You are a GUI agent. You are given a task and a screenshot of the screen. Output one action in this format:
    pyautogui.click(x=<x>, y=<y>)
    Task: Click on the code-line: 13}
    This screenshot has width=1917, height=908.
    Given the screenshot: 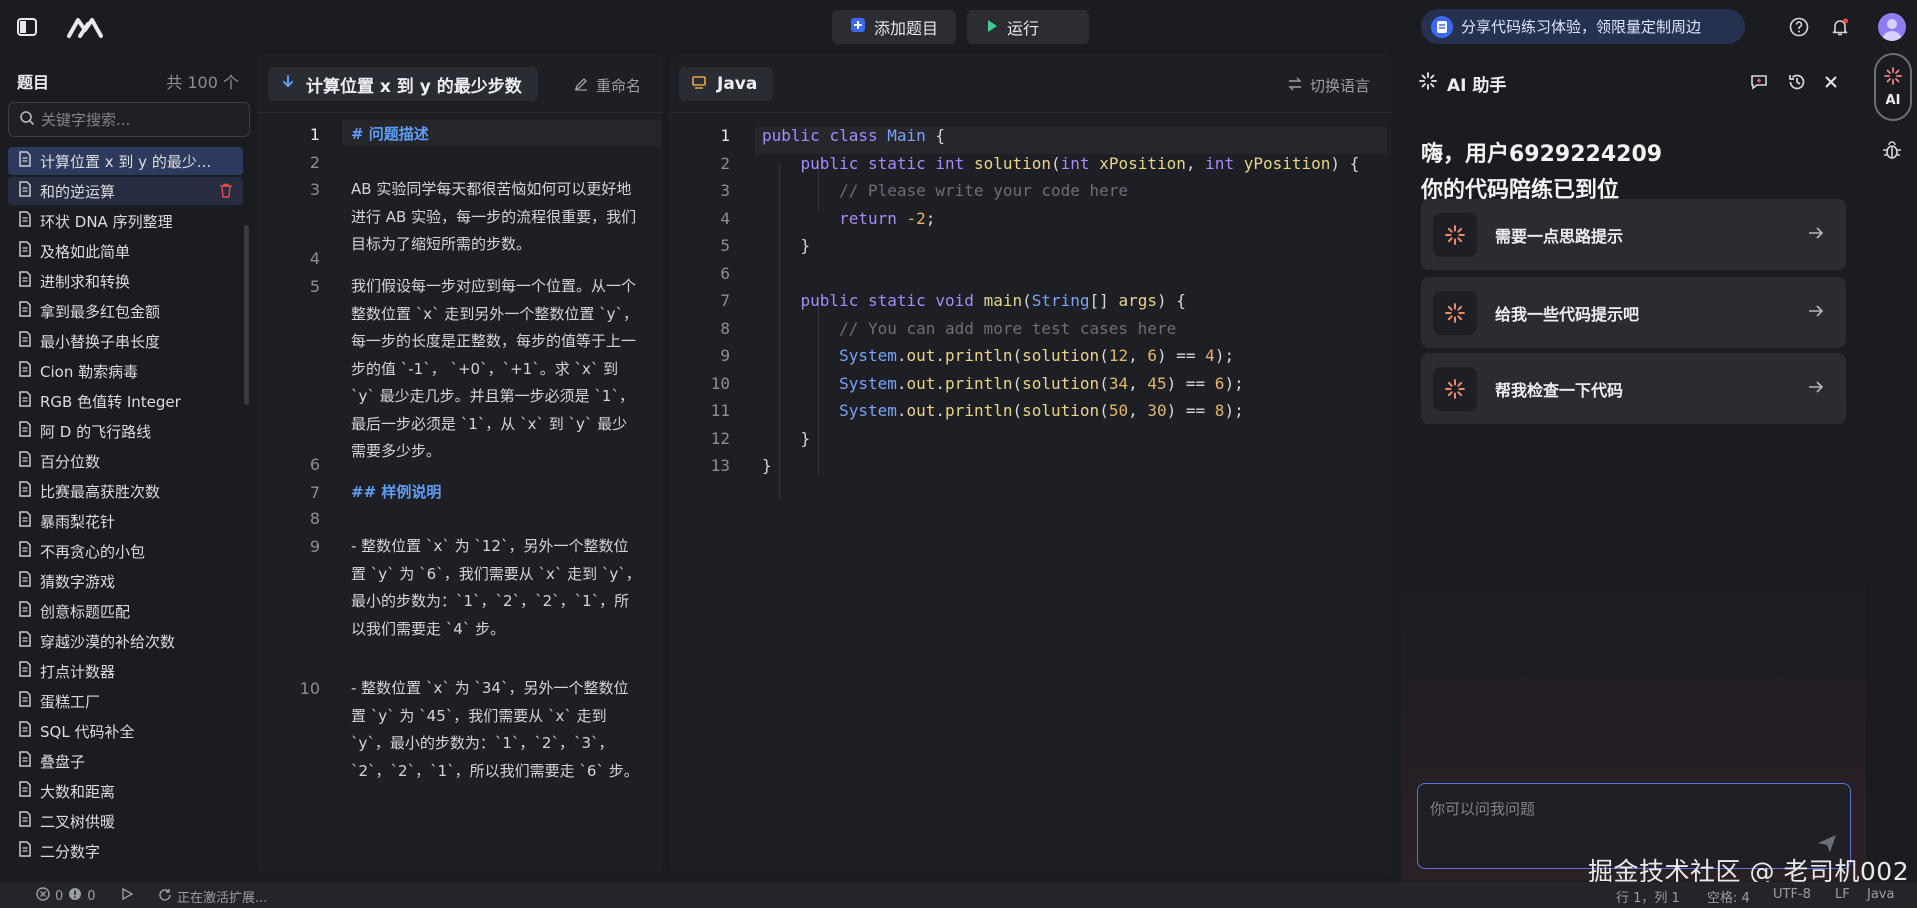 What is the action you would take?
    pyautogui.click(x=1030, y=469)
    